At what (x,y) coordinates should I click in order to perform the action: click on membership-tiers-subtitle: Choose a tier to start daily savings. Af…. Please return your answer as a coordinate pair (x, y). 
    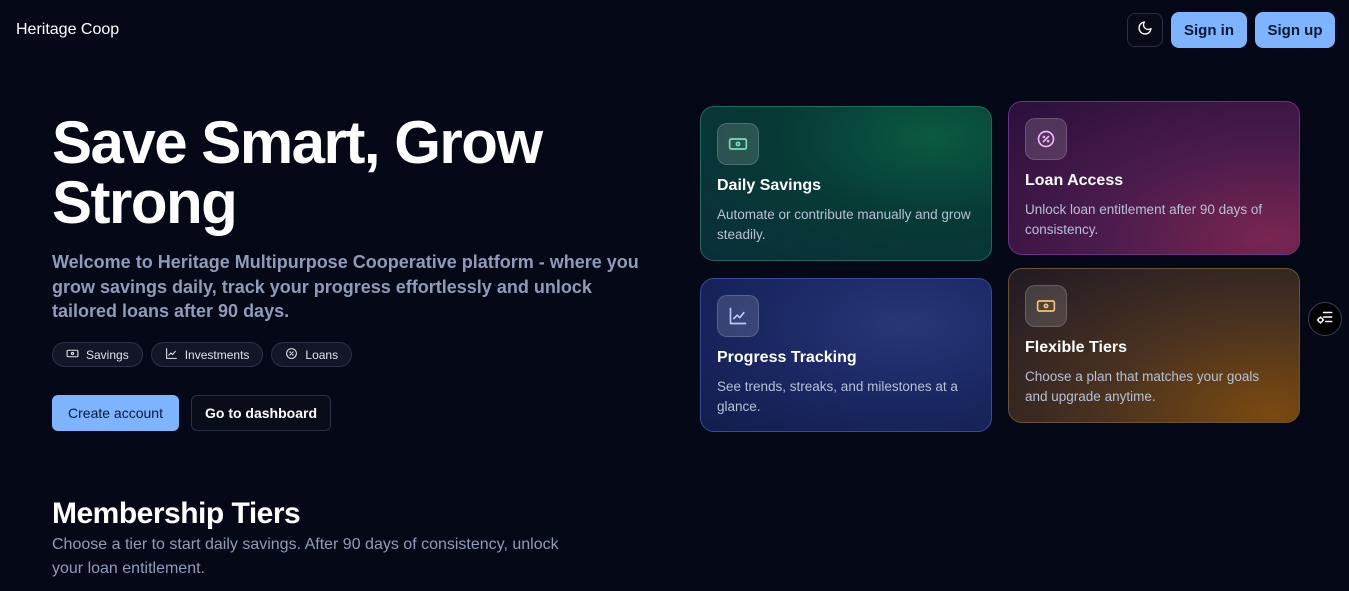
    Looking at the image, I should click on (305, 556).